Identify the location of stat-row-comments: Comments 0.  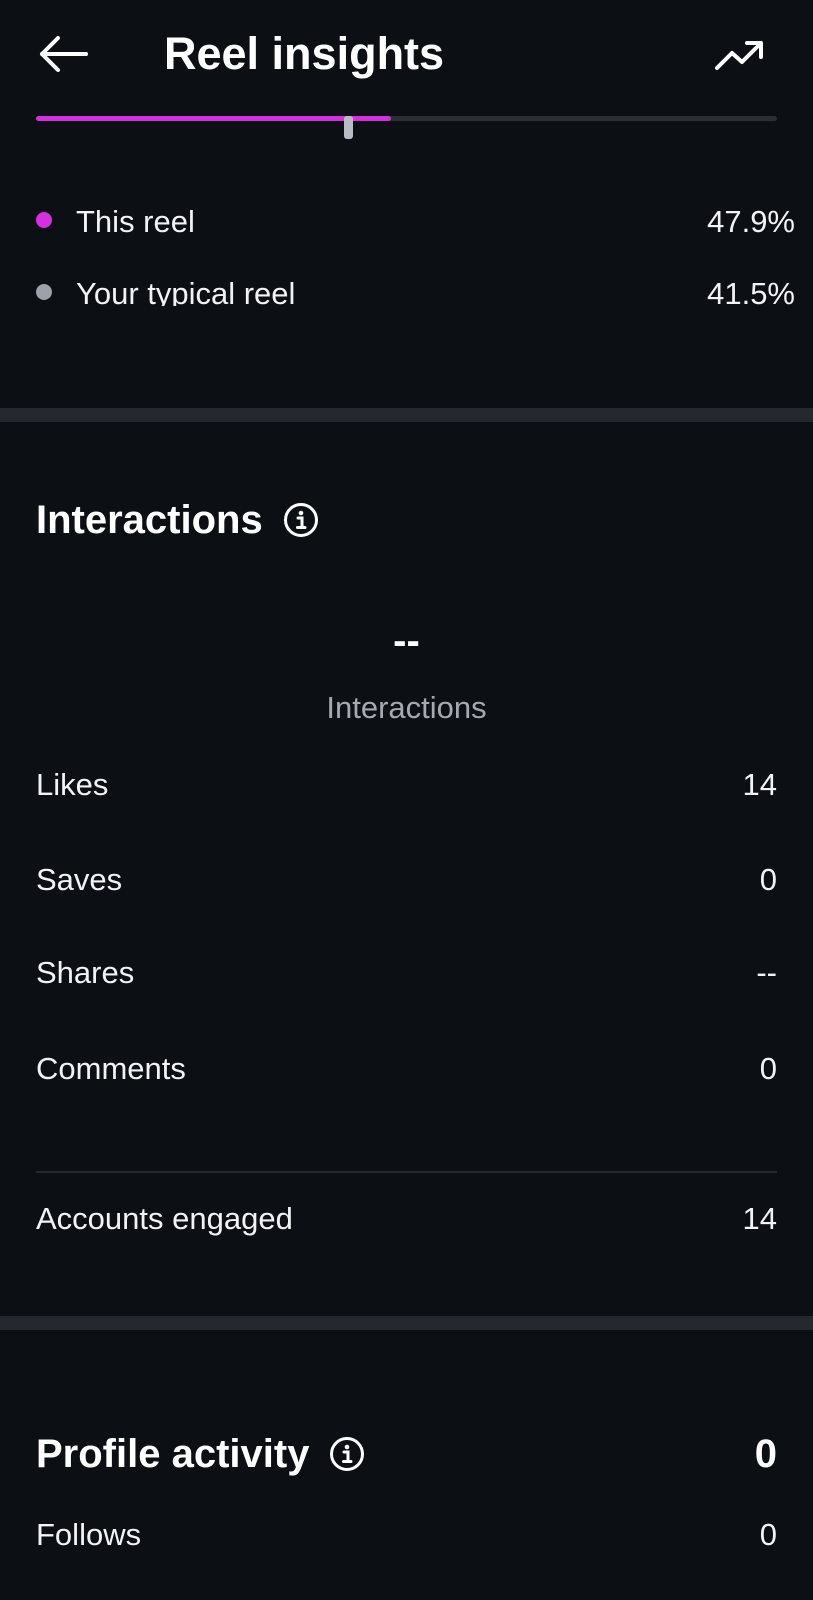
(406, 1069).